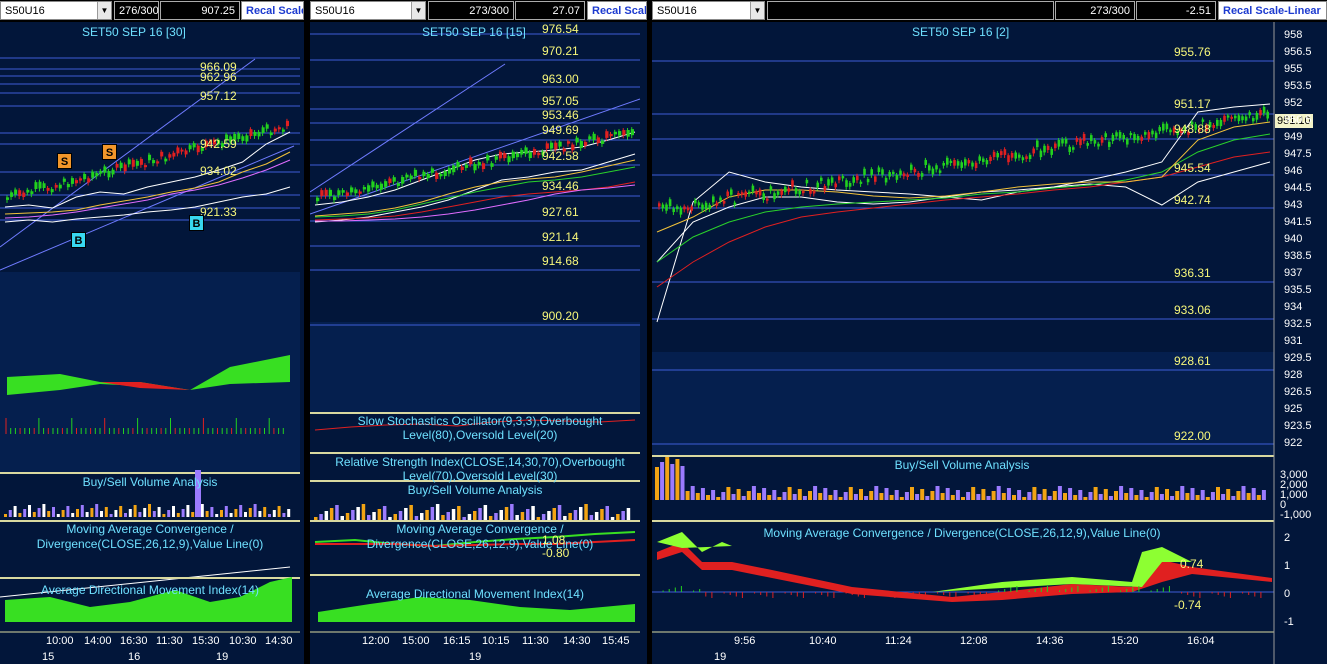  Describe the element at coordinates (1298, 290) in the screenshot. I see `price-axis-tick: 935.5` at that location.